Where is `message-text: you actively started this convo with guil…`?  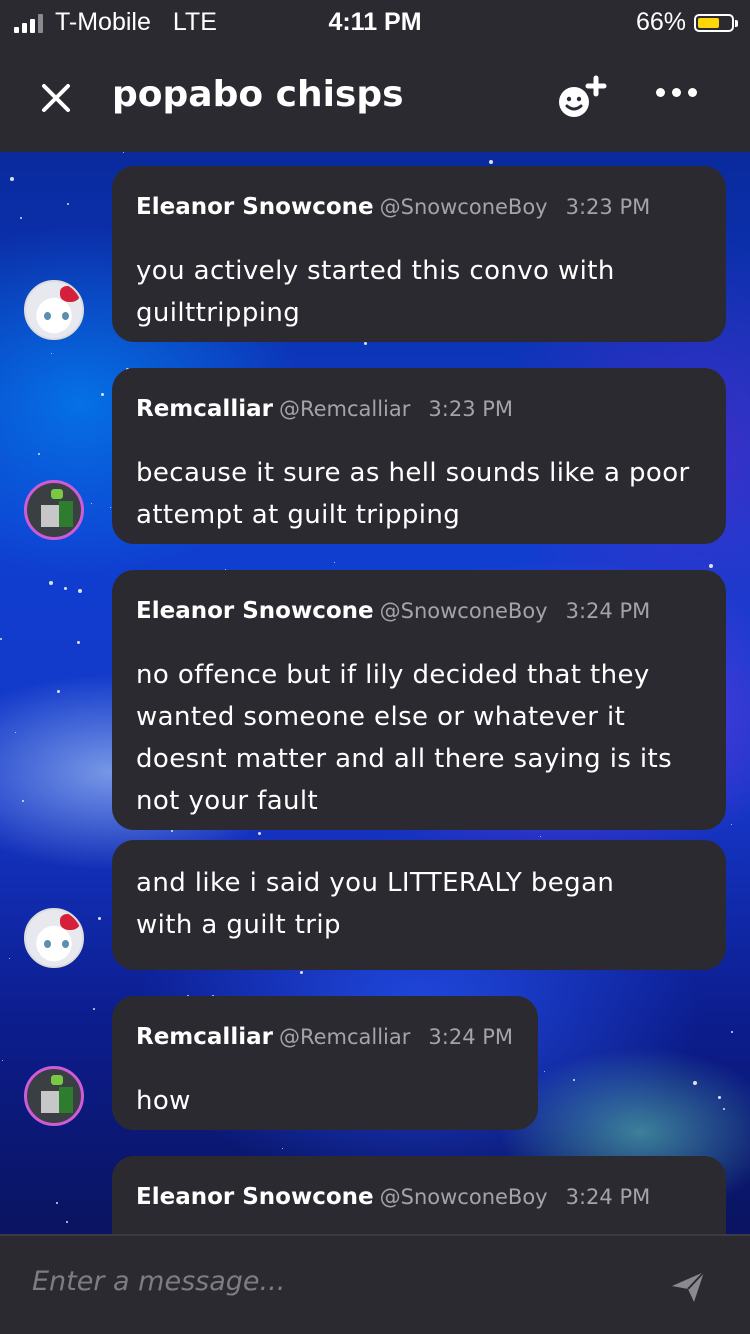 message-text: you actively started this convo with guil… is located at coordinates (375, 292).